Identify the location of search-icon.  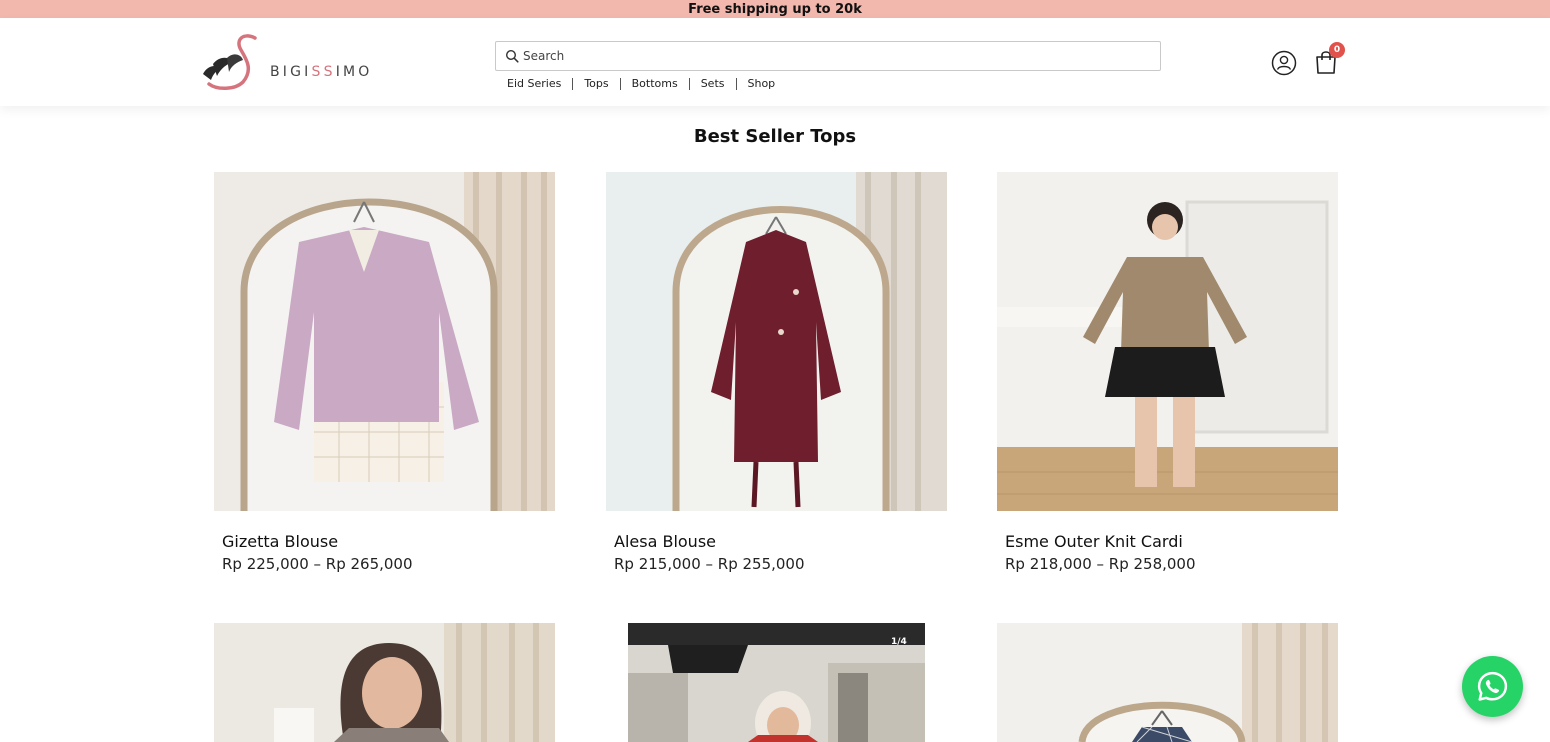
(512, 56).